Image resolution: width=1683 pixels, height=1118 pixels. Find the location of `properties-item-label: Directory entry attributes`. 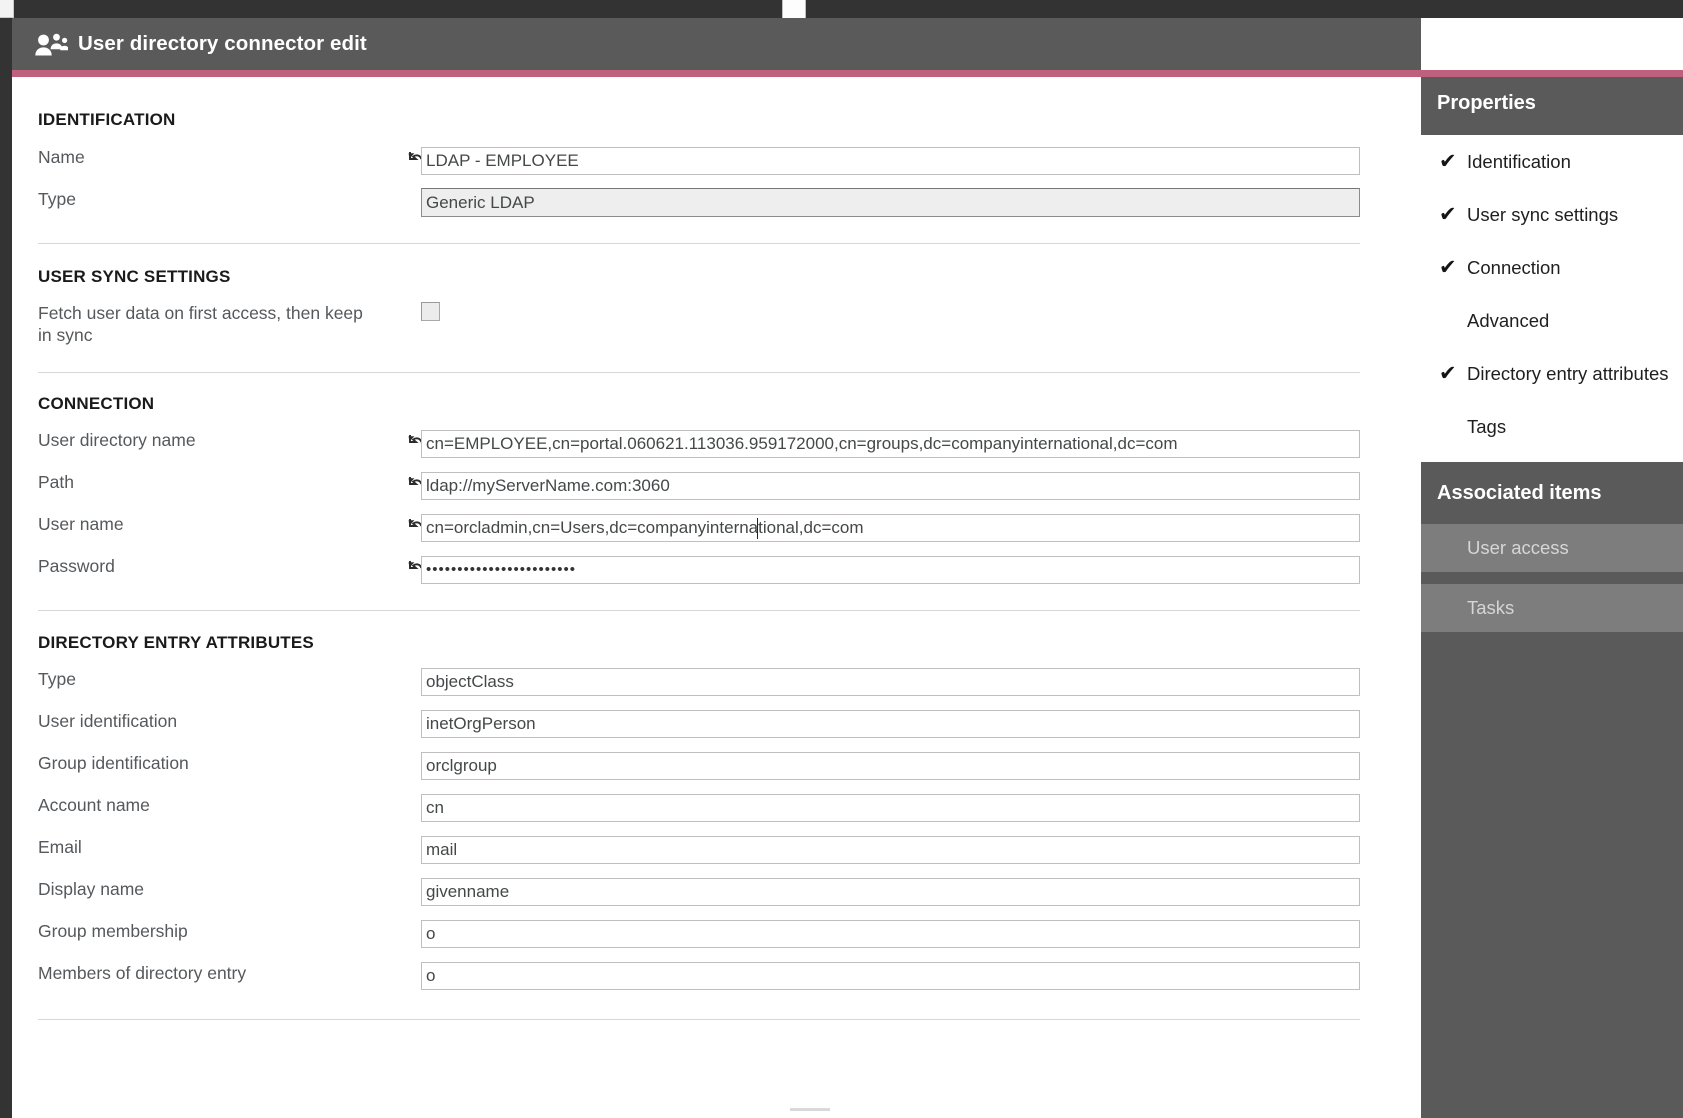

properties-item-label: Directory entry attributes is located at coordinates (1568, 373).